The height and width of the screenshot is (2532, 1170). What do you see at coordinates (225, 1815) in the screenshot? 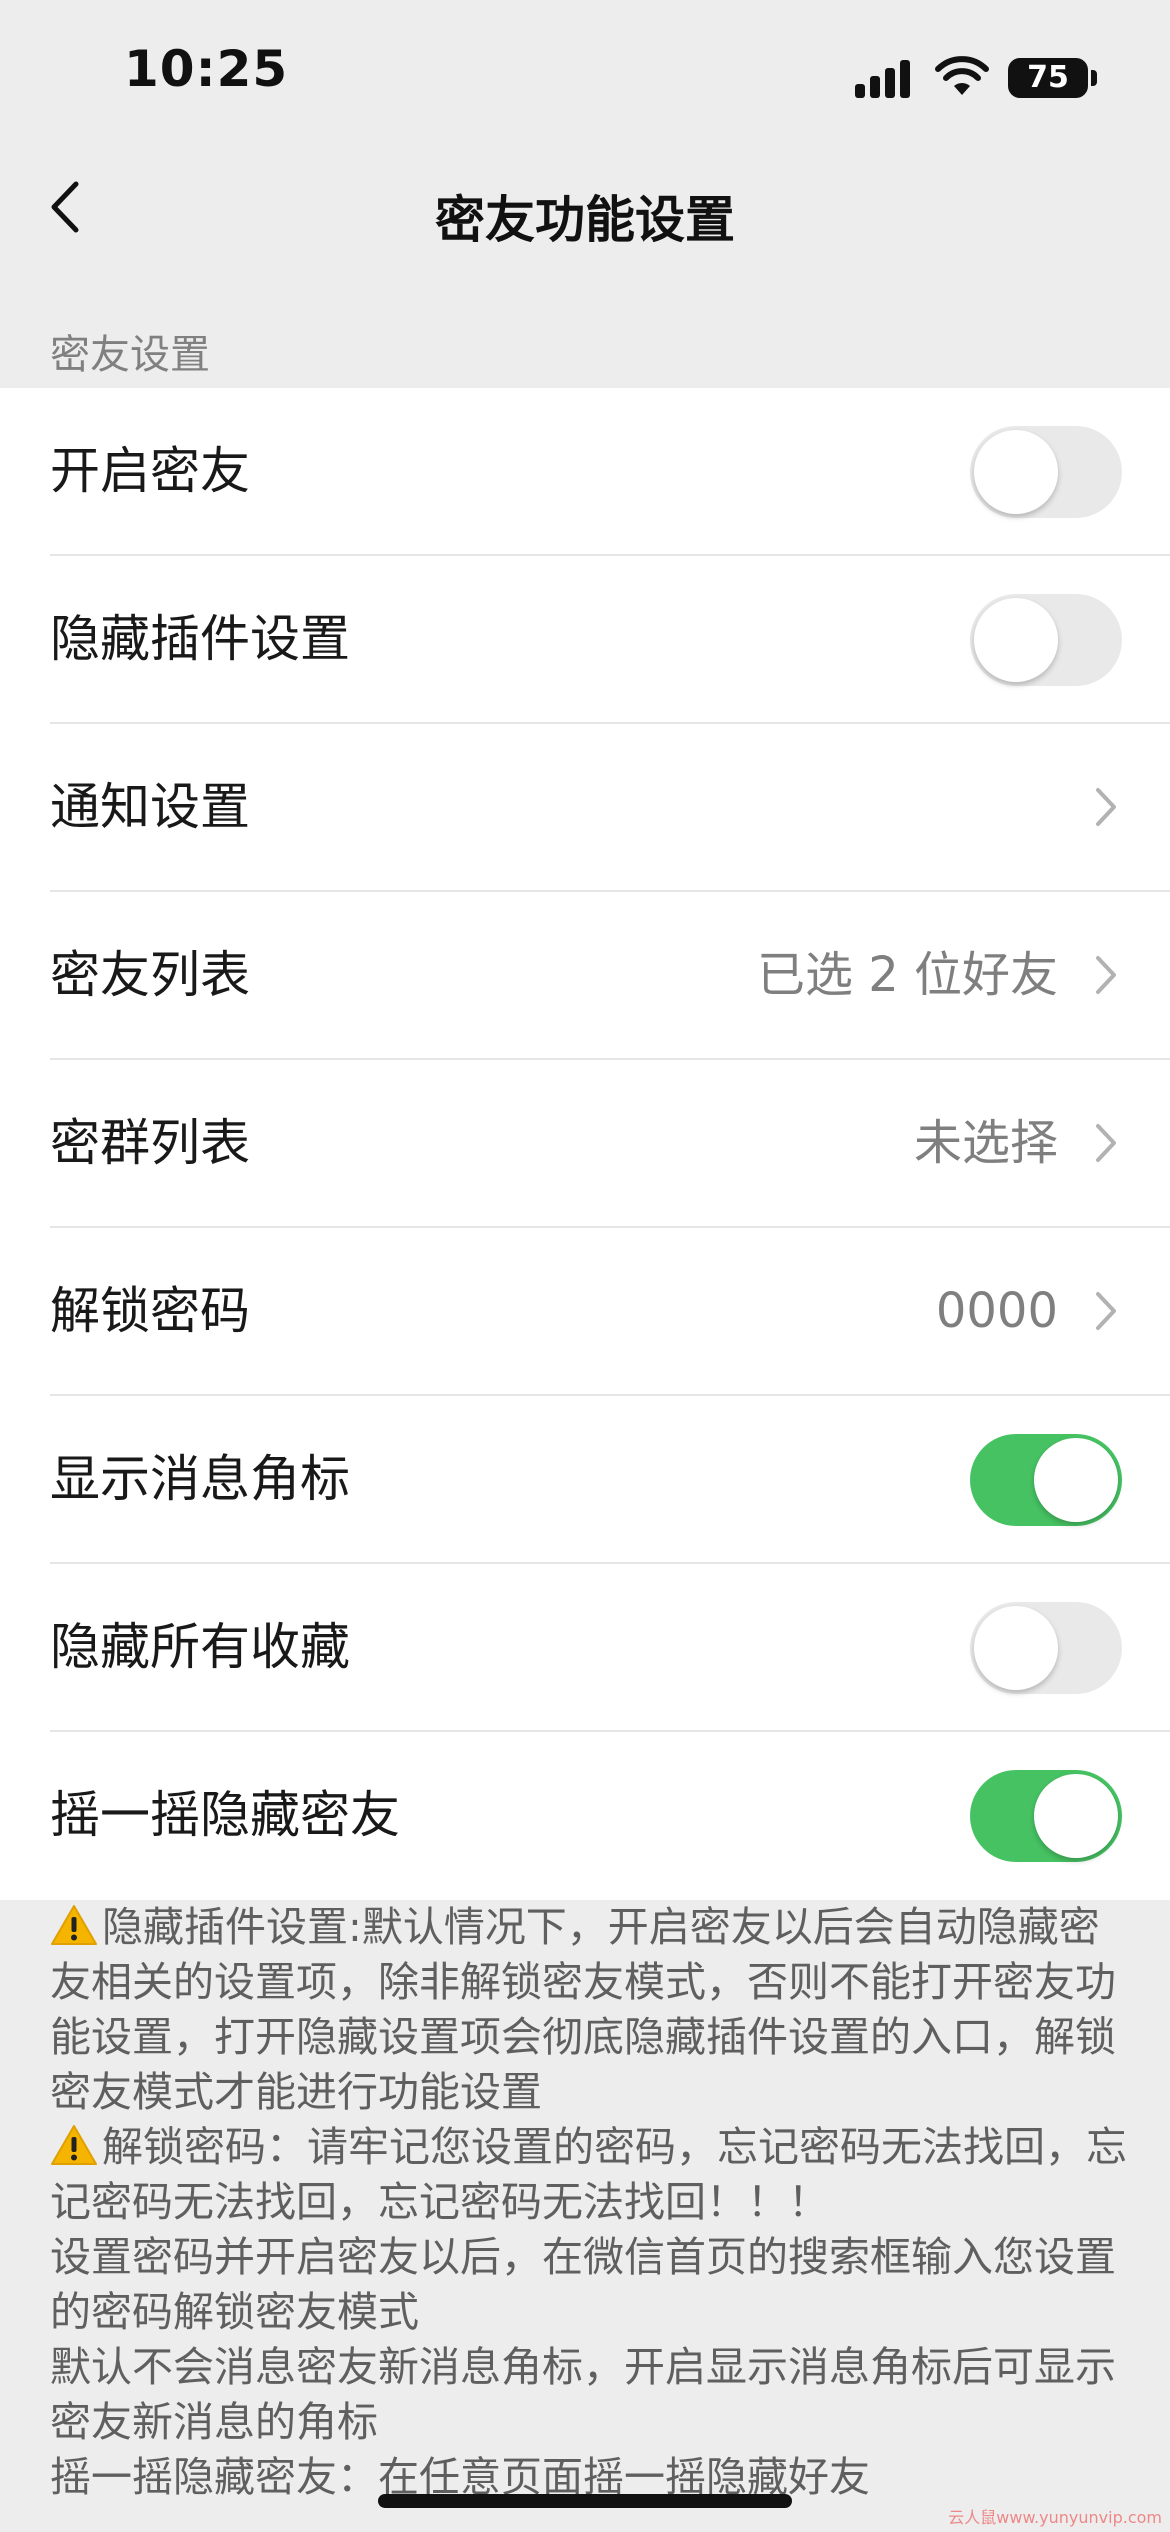
I see `row-label: 摇一摇隐藏密友` at bounding box center [225, 1815].